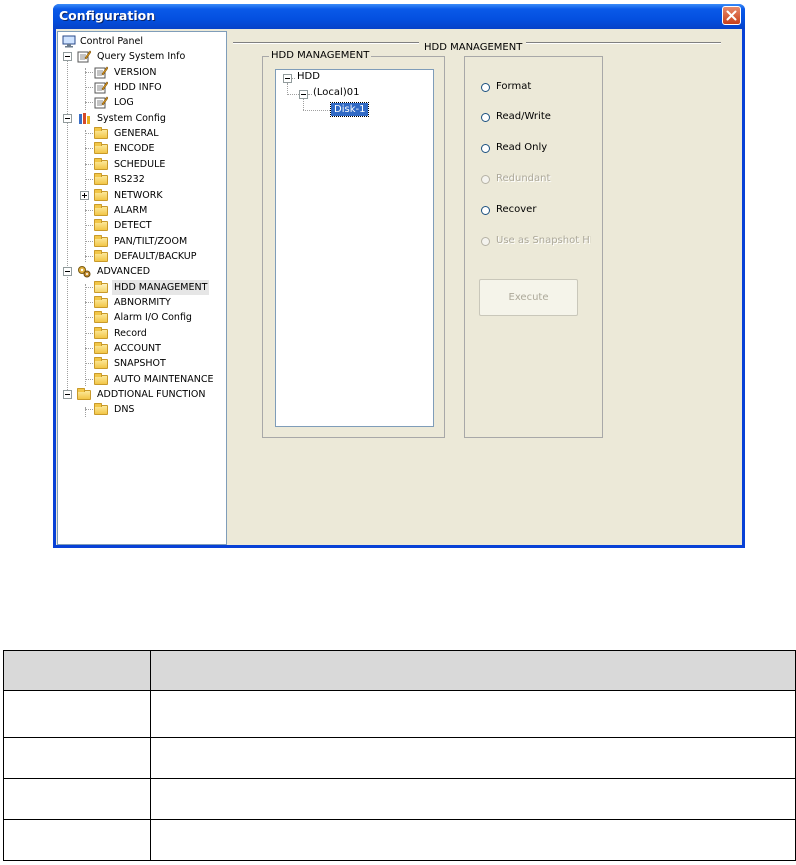 This screenshot has height=865, width=796. What do you see at coordinates (142, 87) in the screenshot?
I see `tree-item-hdd-info: HDD INFO` at bounding box center [142, 87].